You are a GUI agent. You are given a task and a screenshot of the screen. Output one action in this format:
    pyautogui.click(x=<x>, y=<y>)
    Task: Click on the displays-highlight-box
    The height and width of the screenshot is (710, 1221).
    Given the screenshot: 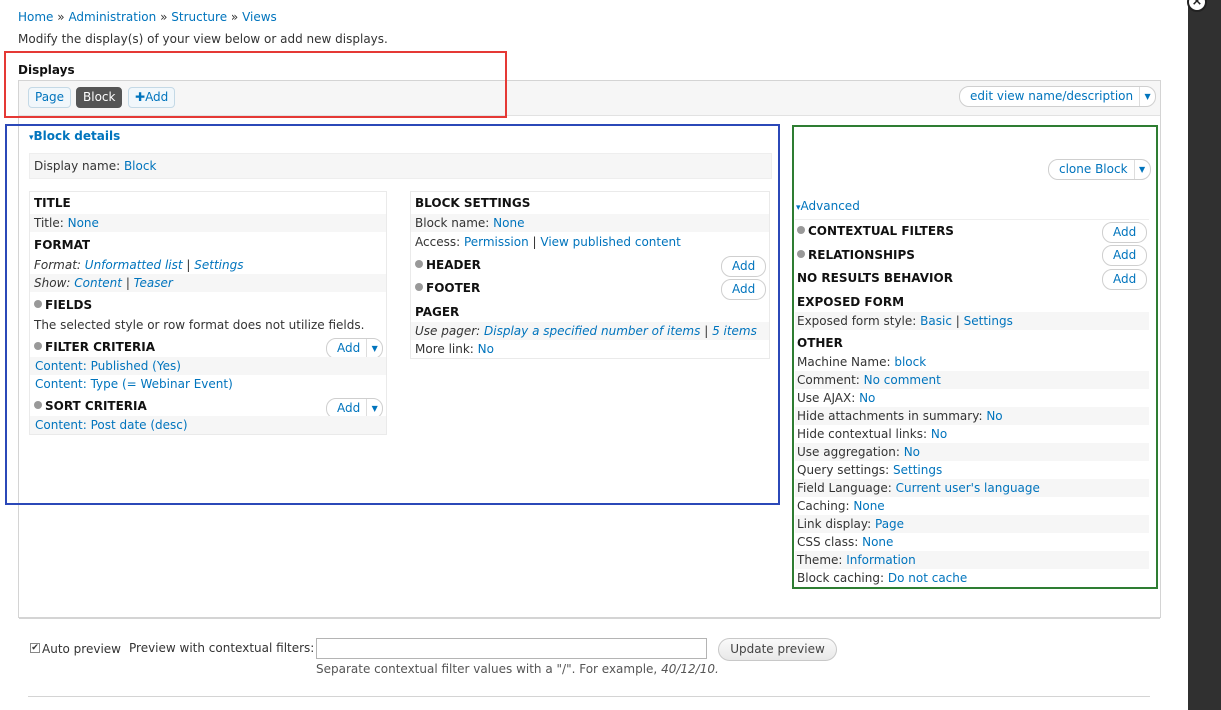 What is the action you would take?
    pyautogui.click(x=255, y=84)
    